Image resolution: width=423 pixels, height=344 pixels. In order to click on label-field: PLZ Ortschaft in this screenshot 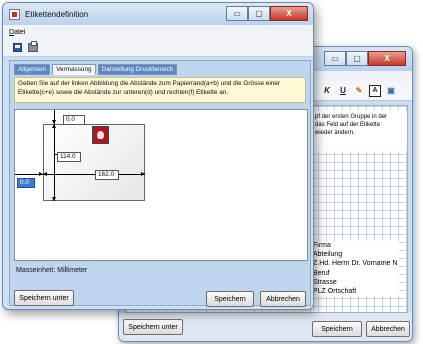, I will do `click(355, 292)`.